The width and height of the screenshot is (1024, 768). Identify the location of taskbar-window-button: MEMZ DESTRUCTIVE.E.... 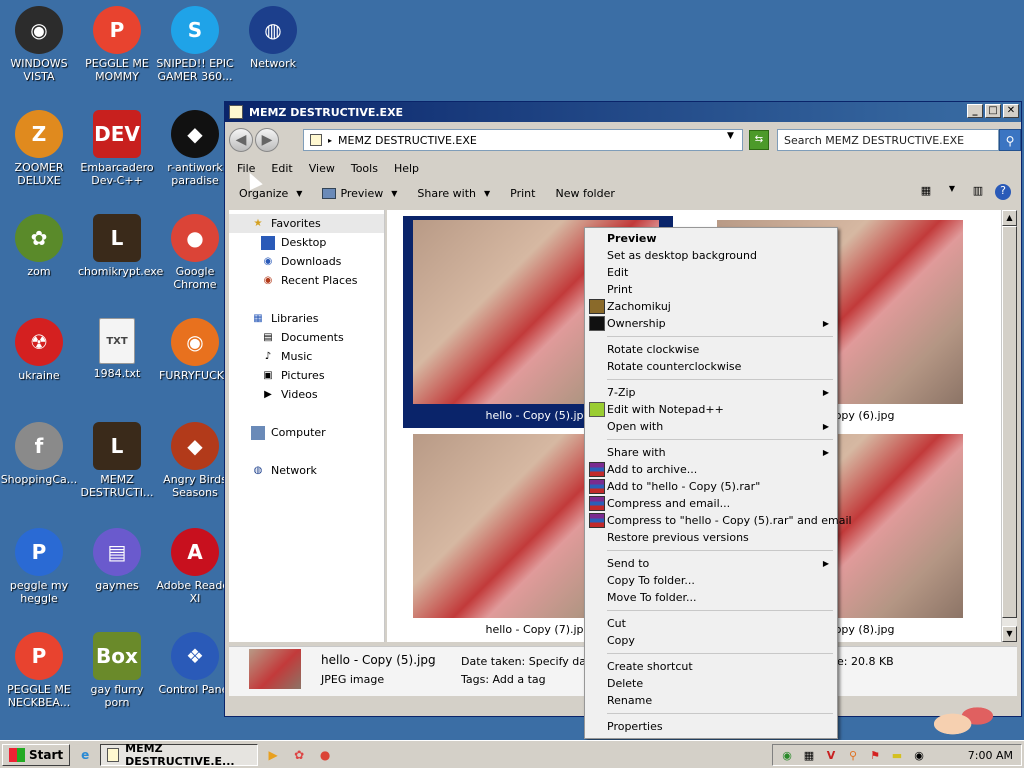
(179, 755).